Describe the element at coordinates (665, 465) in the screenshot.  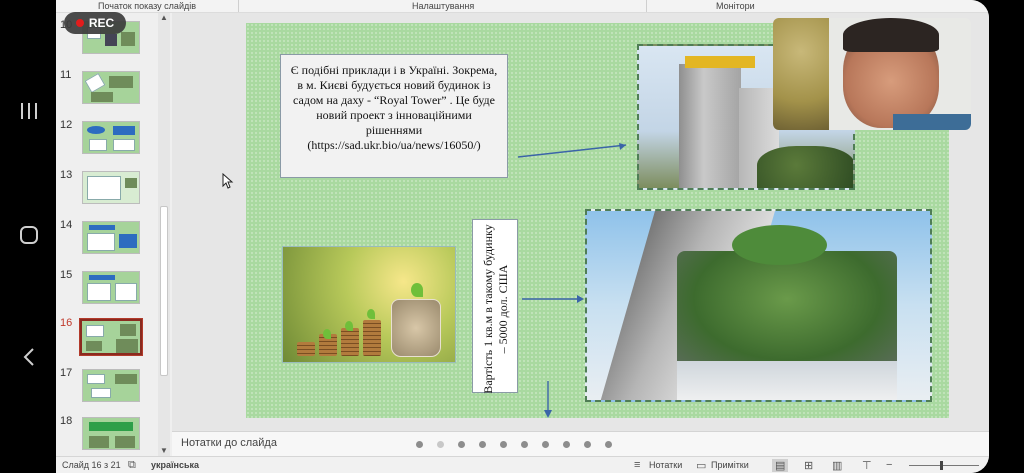
I see `notes-button: Нотатки` at that location.